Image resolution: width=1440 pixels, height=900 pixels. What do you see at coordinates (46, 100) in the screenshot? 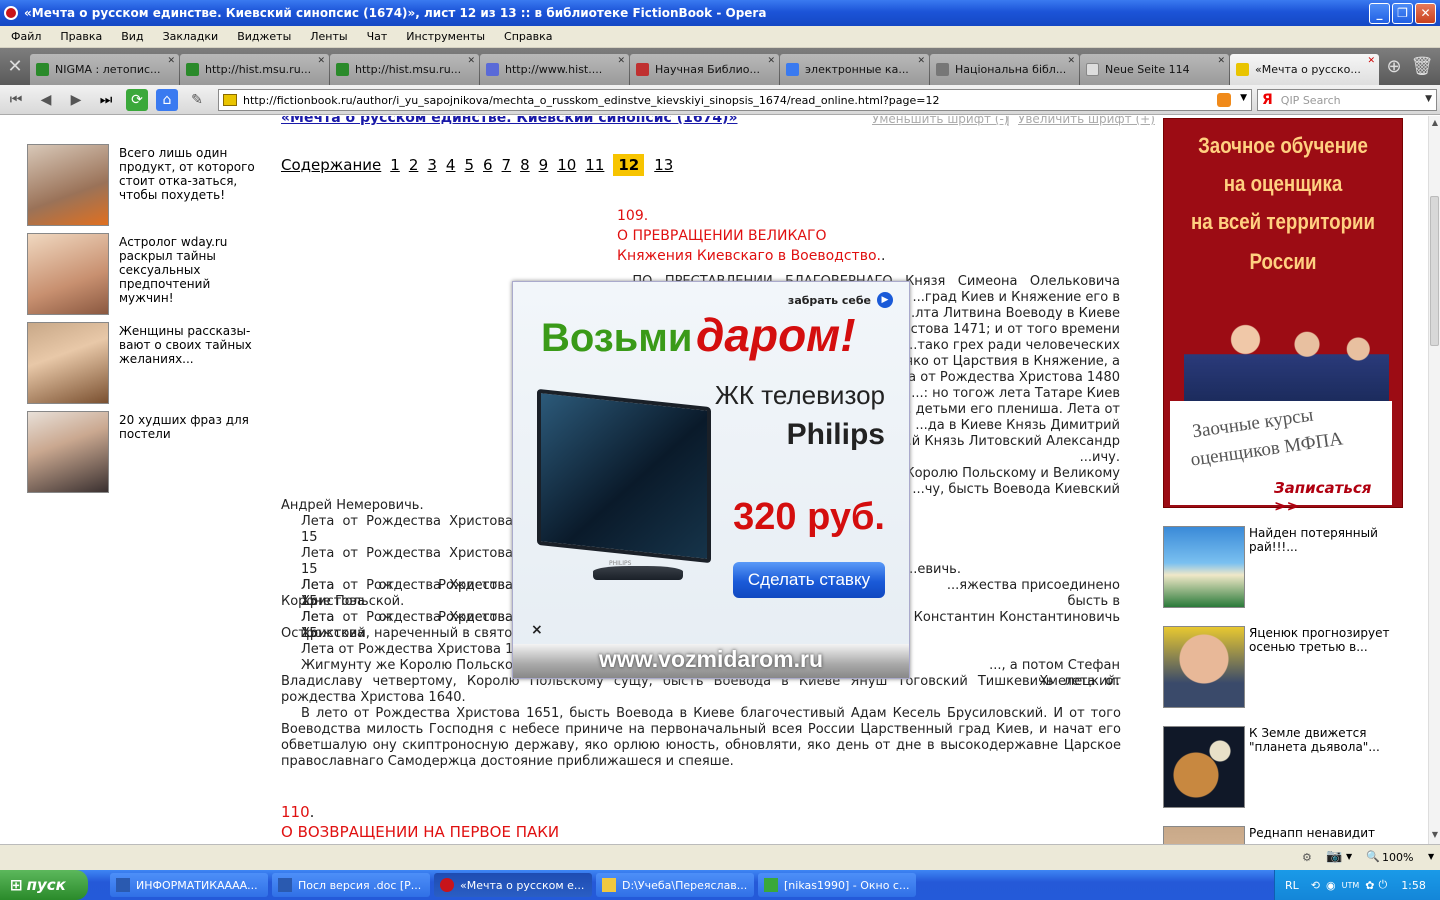
I see `back-icon: ◀` at bounding box center [46, 100].